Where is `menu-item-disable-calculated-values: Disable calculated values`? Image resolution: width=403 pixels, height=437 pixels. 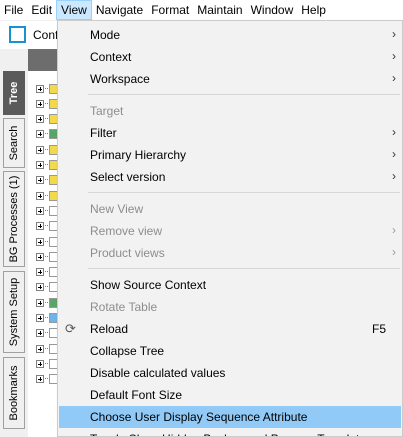
menu-item-disable-calculated-values: Disable calculated values is located at coordinates (230, 373).